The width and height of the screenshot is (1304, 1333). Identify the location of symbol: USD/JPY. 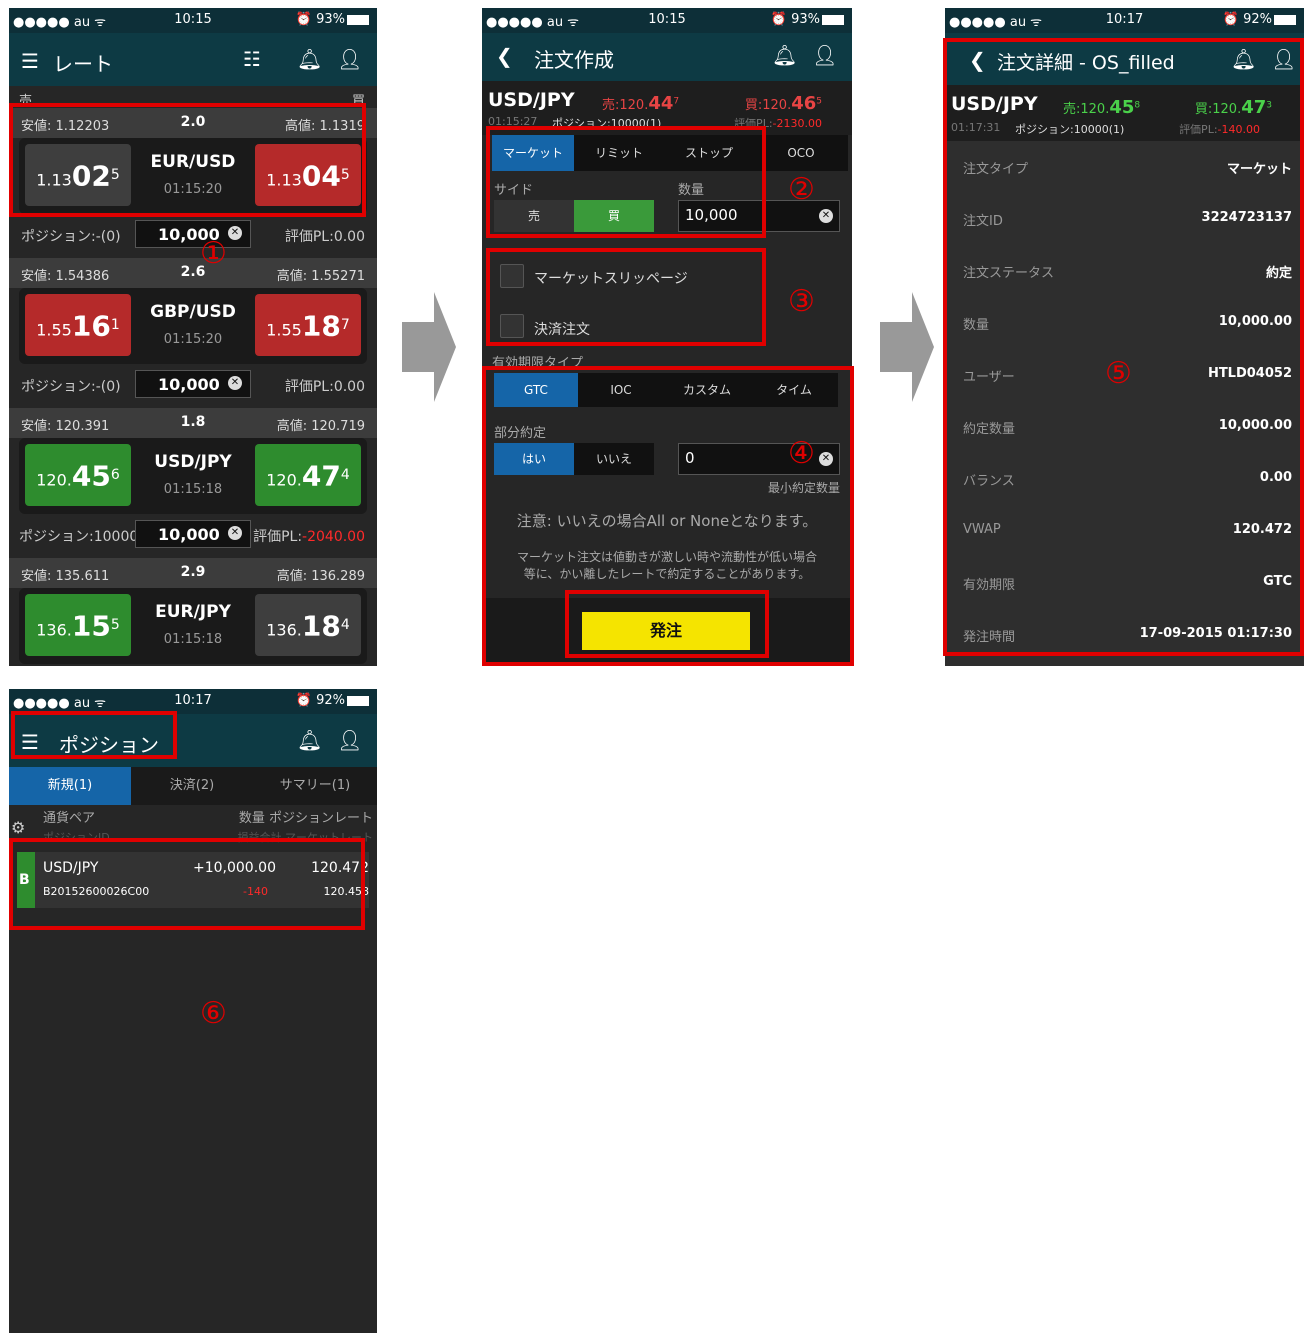
(531, 100).